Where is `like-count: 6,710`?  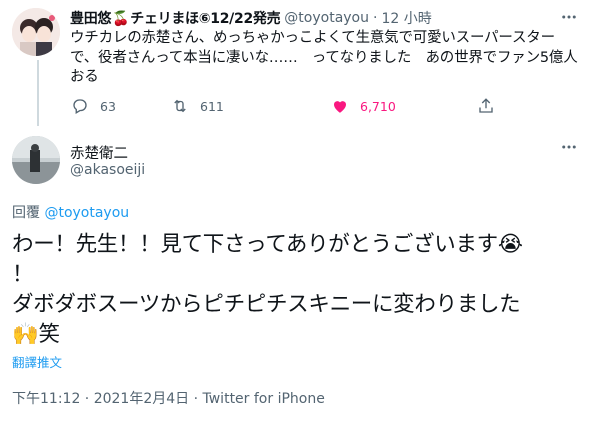
like-count: 6,710 is located at coordinates (378, 106).